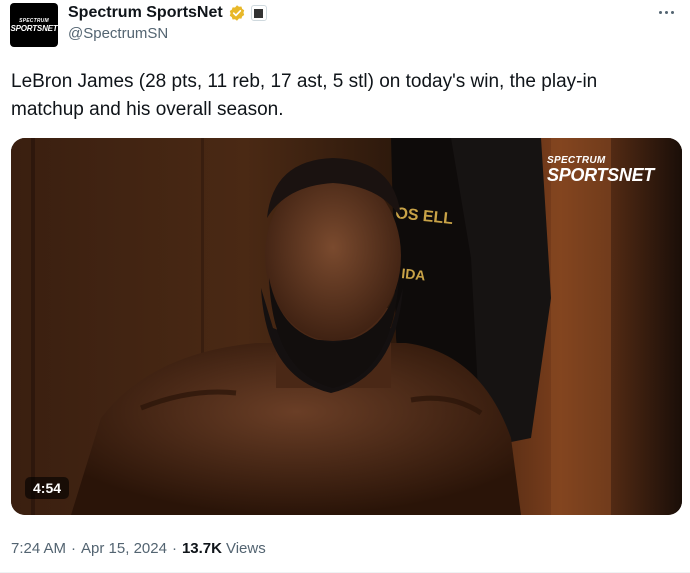 The width and height of the screenshot is (690, 573). Describe the element at coordinates (47, 488) in the screenshot. I see `video-duration-badge: 4:54` at that location.